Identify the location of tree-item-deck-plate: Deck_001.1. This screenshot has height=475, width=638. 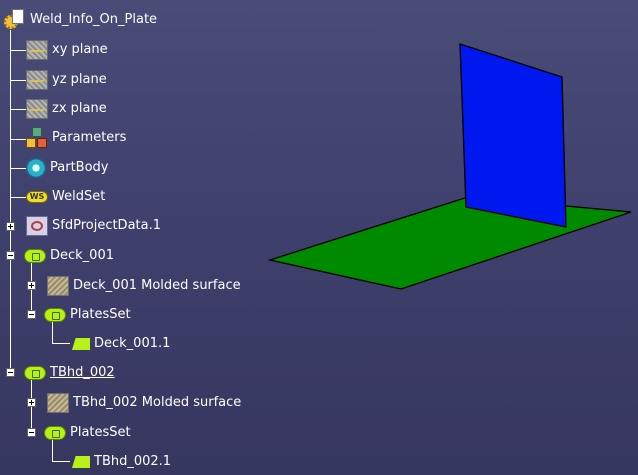
(120, 344).